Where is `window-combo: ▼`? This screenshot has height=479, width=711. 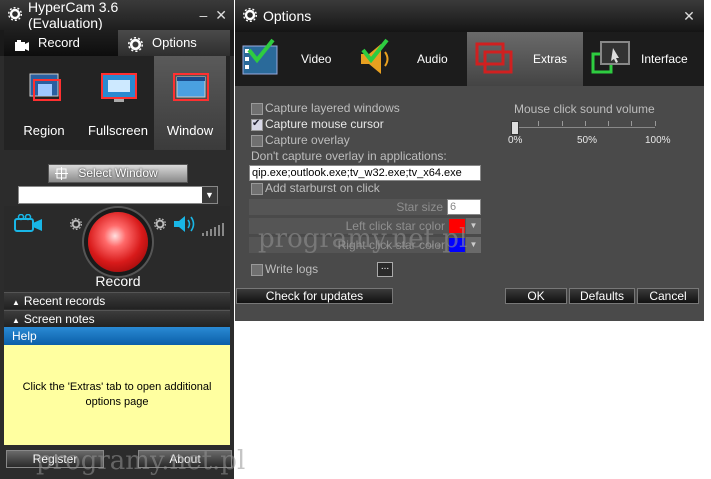
window-combo: ▼ is located at coordinates (118, 195).